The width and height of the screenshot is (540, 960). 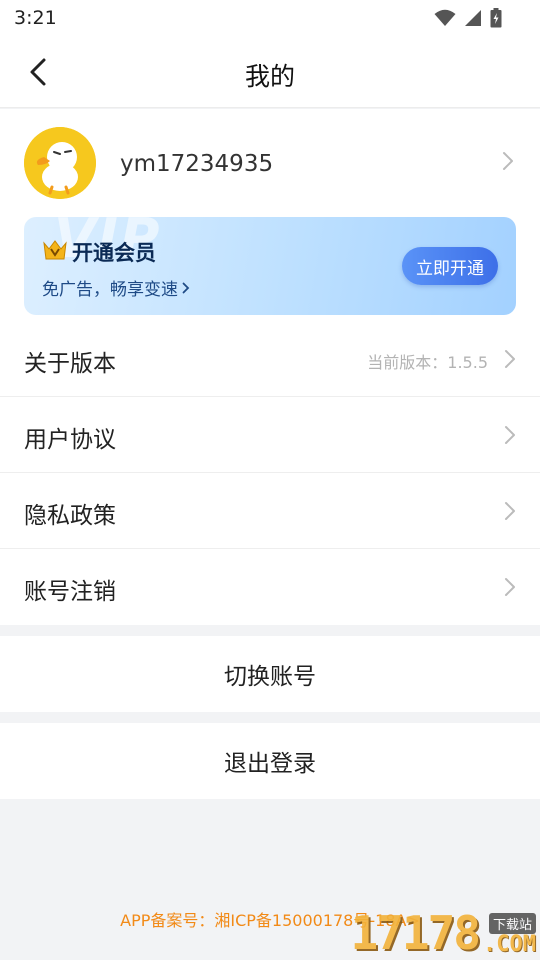 What do you see at coordinates (427, 362) in the screenshot?
I see `version-value: 当前版本：1.5.5` at bounding box center [427, 362].